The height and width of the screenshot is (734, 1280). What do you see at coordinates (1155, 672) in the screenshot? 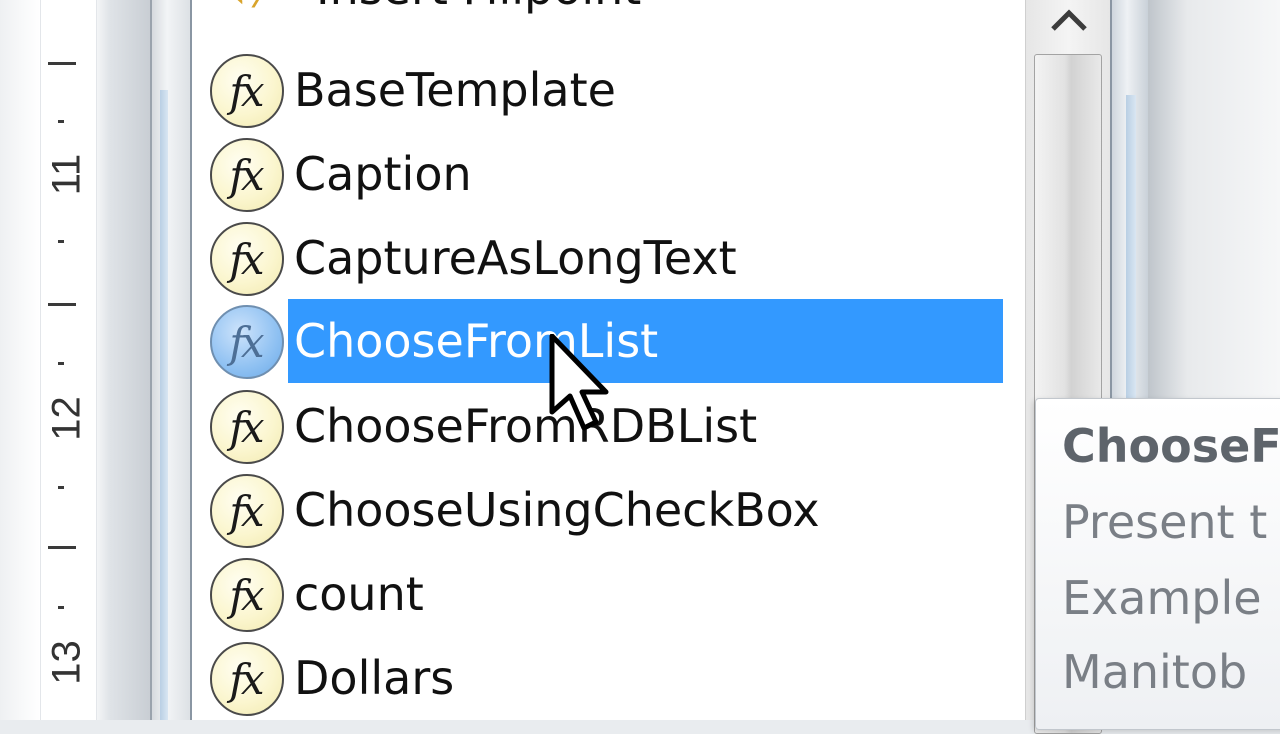
I see `tooltip-line: Manitob` at bounding box center [1155, 672].